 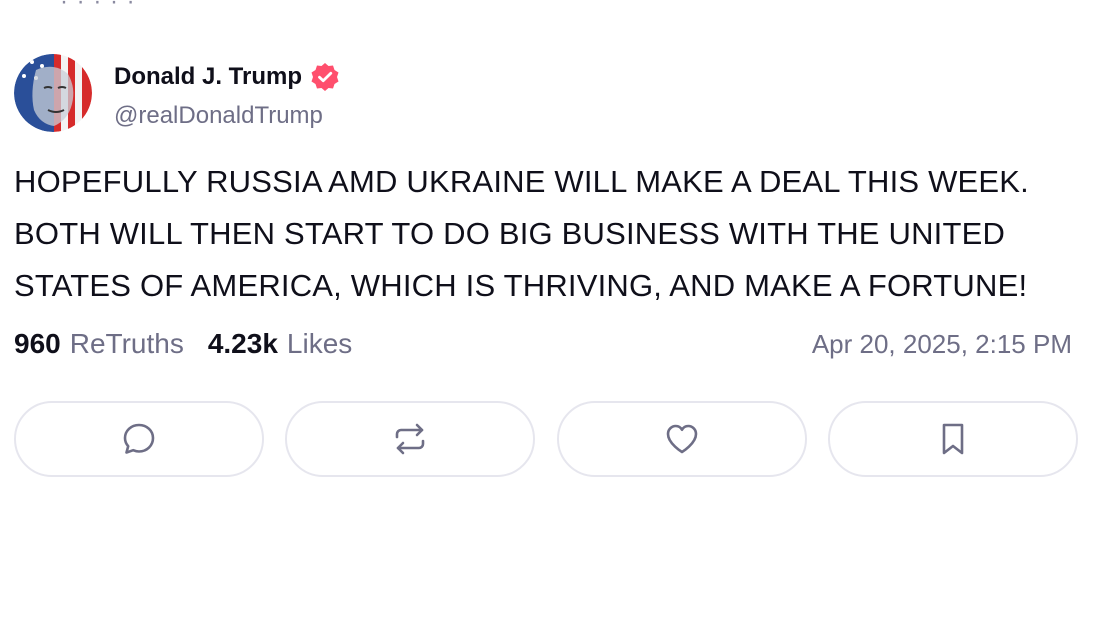 I want to click on name-row: Donald J. Trump, so click(x=227, y=77).